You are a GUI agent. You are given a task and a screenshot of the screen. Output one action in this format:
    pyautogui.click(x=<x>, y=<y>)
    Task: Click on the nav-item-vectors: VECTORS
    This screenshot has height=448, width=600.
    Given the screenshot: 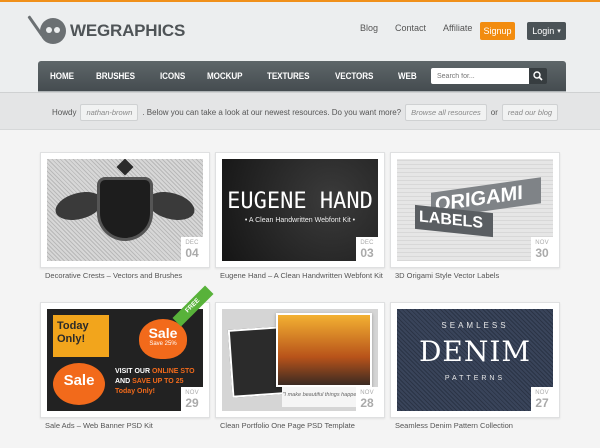 What is the action you would take?
    pyautogui.click(x=354, y=76)
    